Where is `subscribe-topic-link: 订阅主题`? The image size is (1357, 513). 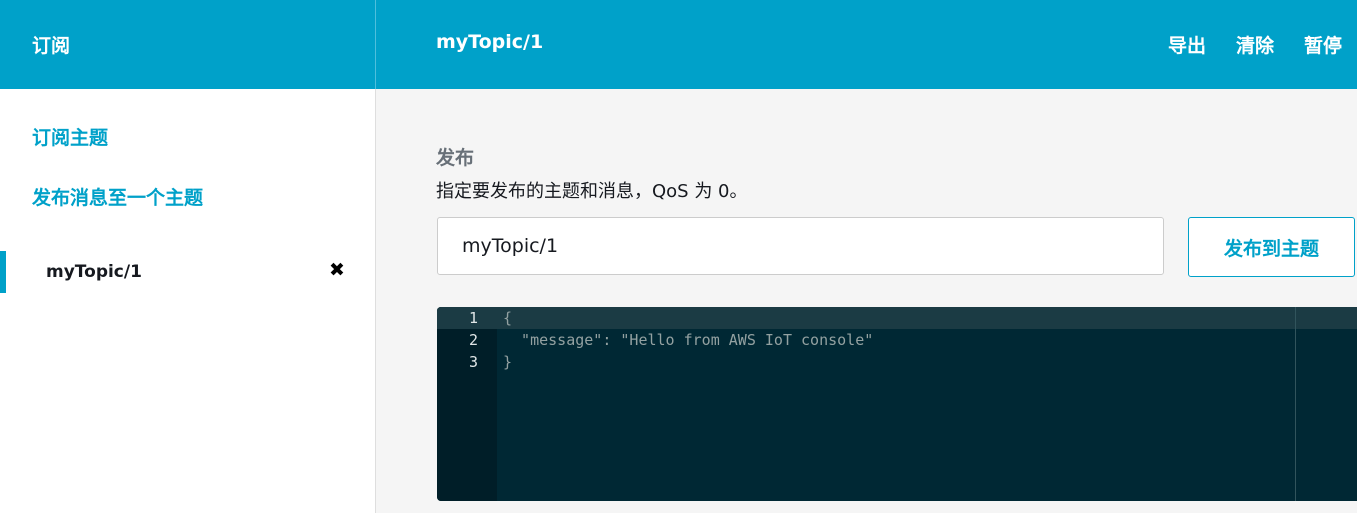 subscribe-topic-link: 订阅主题 is located at coordinates (70, 136).